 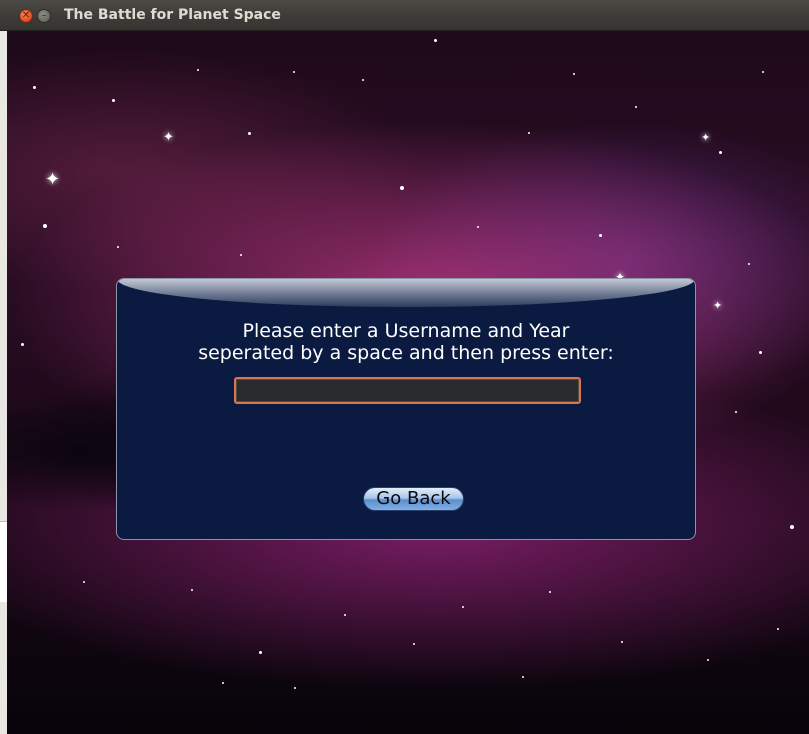 I want to click on background-window-edge, so click(x=3, y=382).